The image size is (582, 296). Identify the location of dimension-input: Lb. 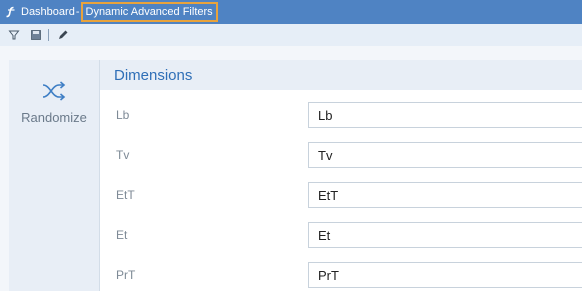
(445, 115).